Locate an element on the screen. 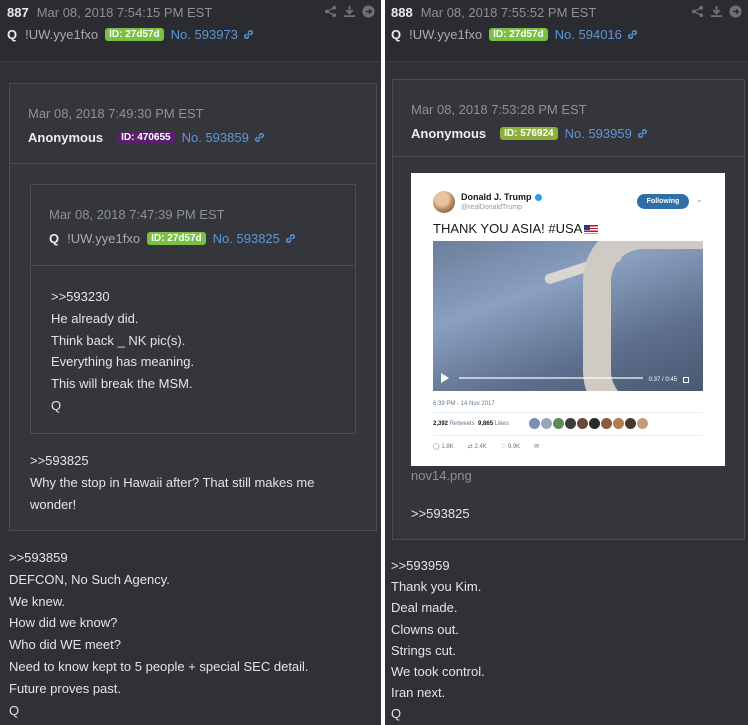  body-line: He already did. is located at coordinates (95, 318).